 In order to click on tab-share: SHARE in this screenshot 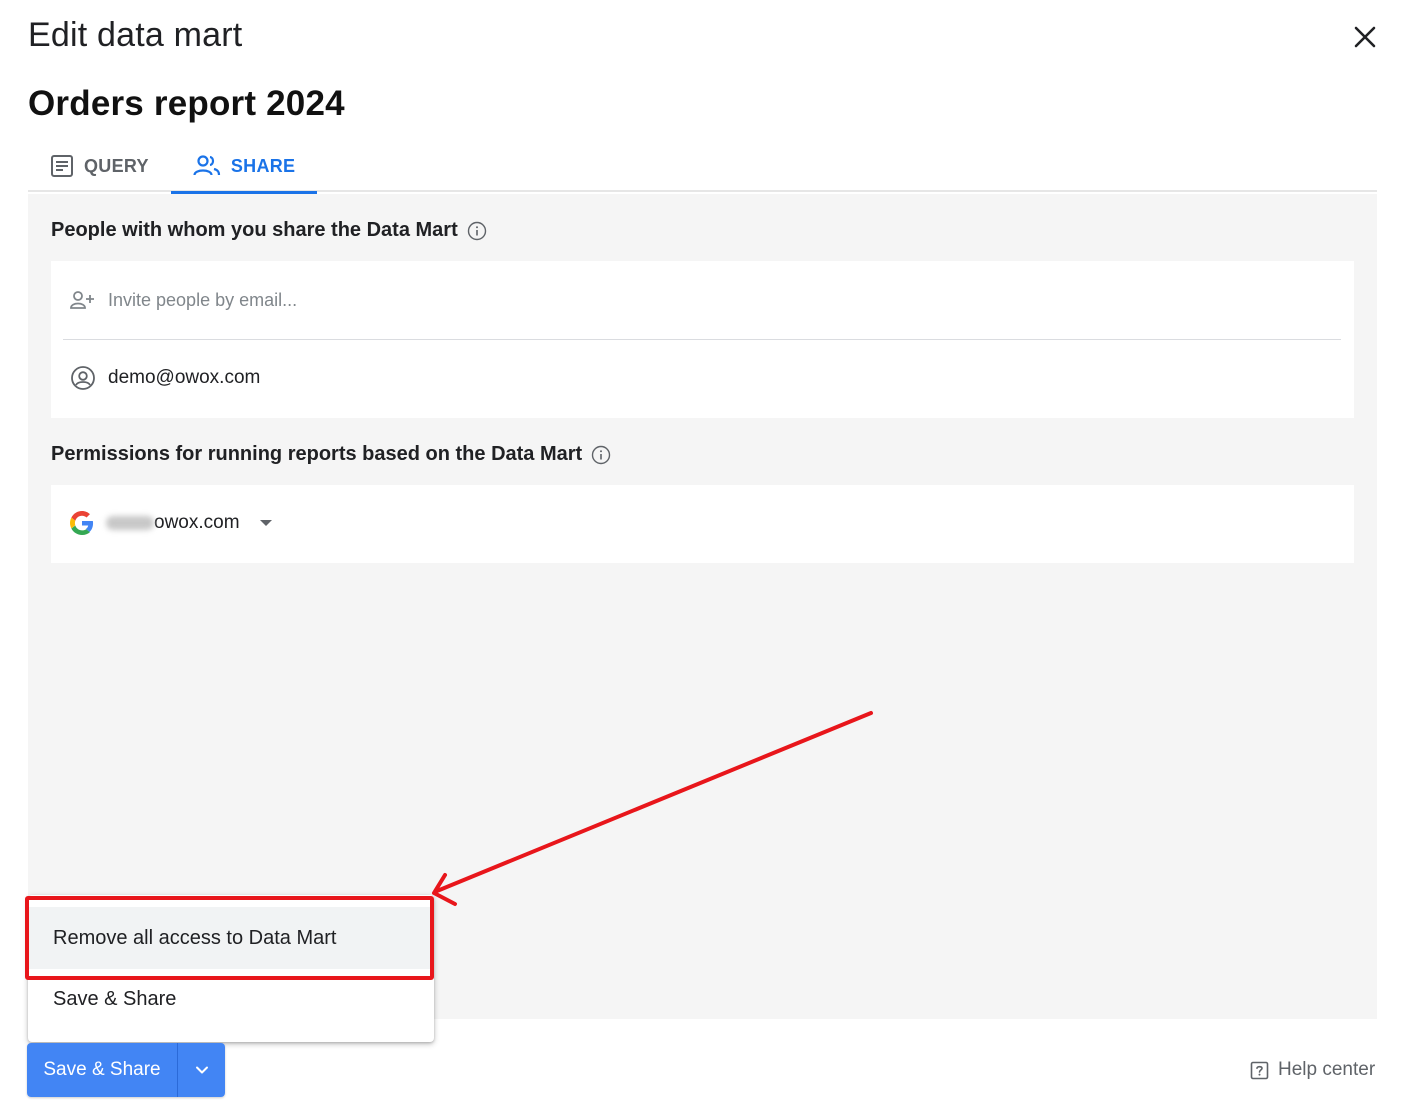, I will do `click(244, 167)`.